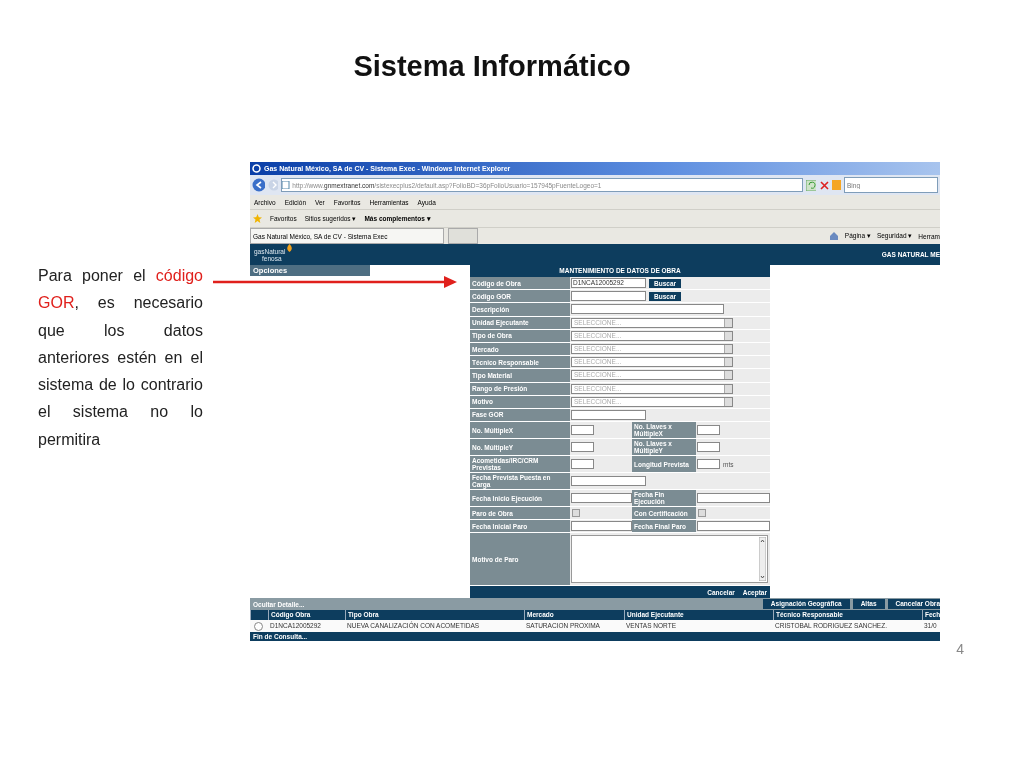  I want to click on text-area, so click(669, 559).